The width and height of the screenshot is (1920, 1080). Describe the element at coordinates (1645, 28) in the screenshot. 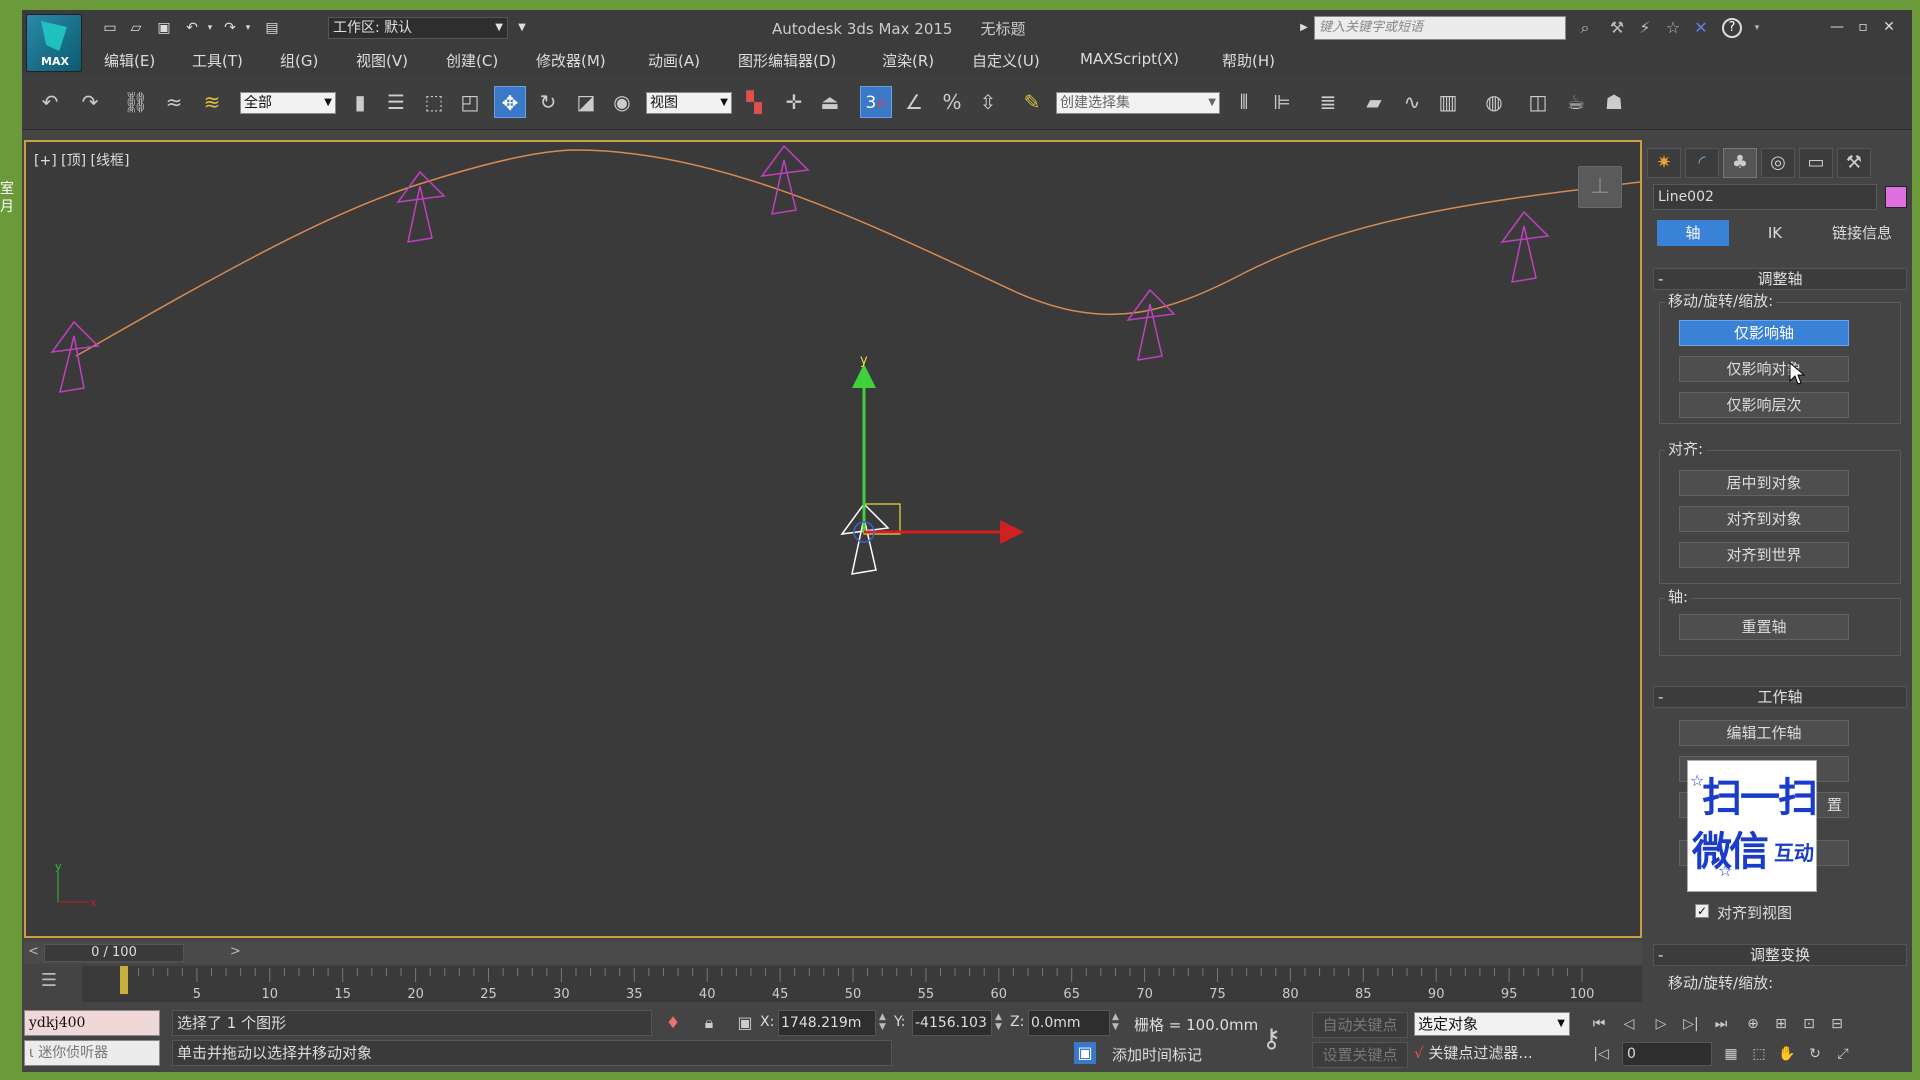

I see `communication-center-icon: ⚡` at that location.